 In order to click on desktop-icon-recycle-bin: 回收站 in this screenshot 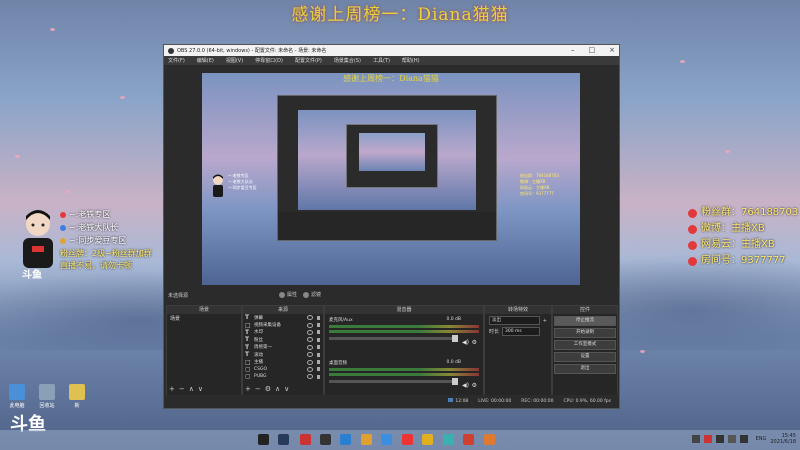, I will do `click(47, 396)`.